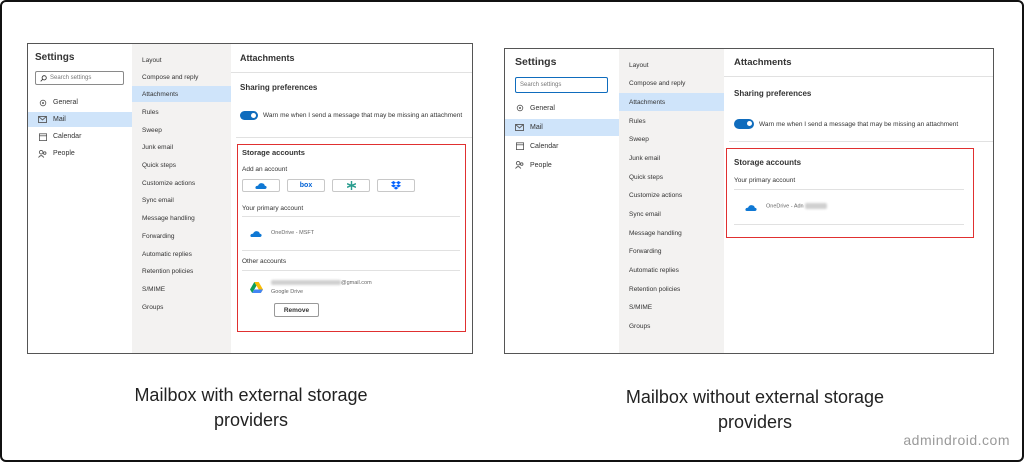  I want to click on box-provider-button: box, so click(306, 185).